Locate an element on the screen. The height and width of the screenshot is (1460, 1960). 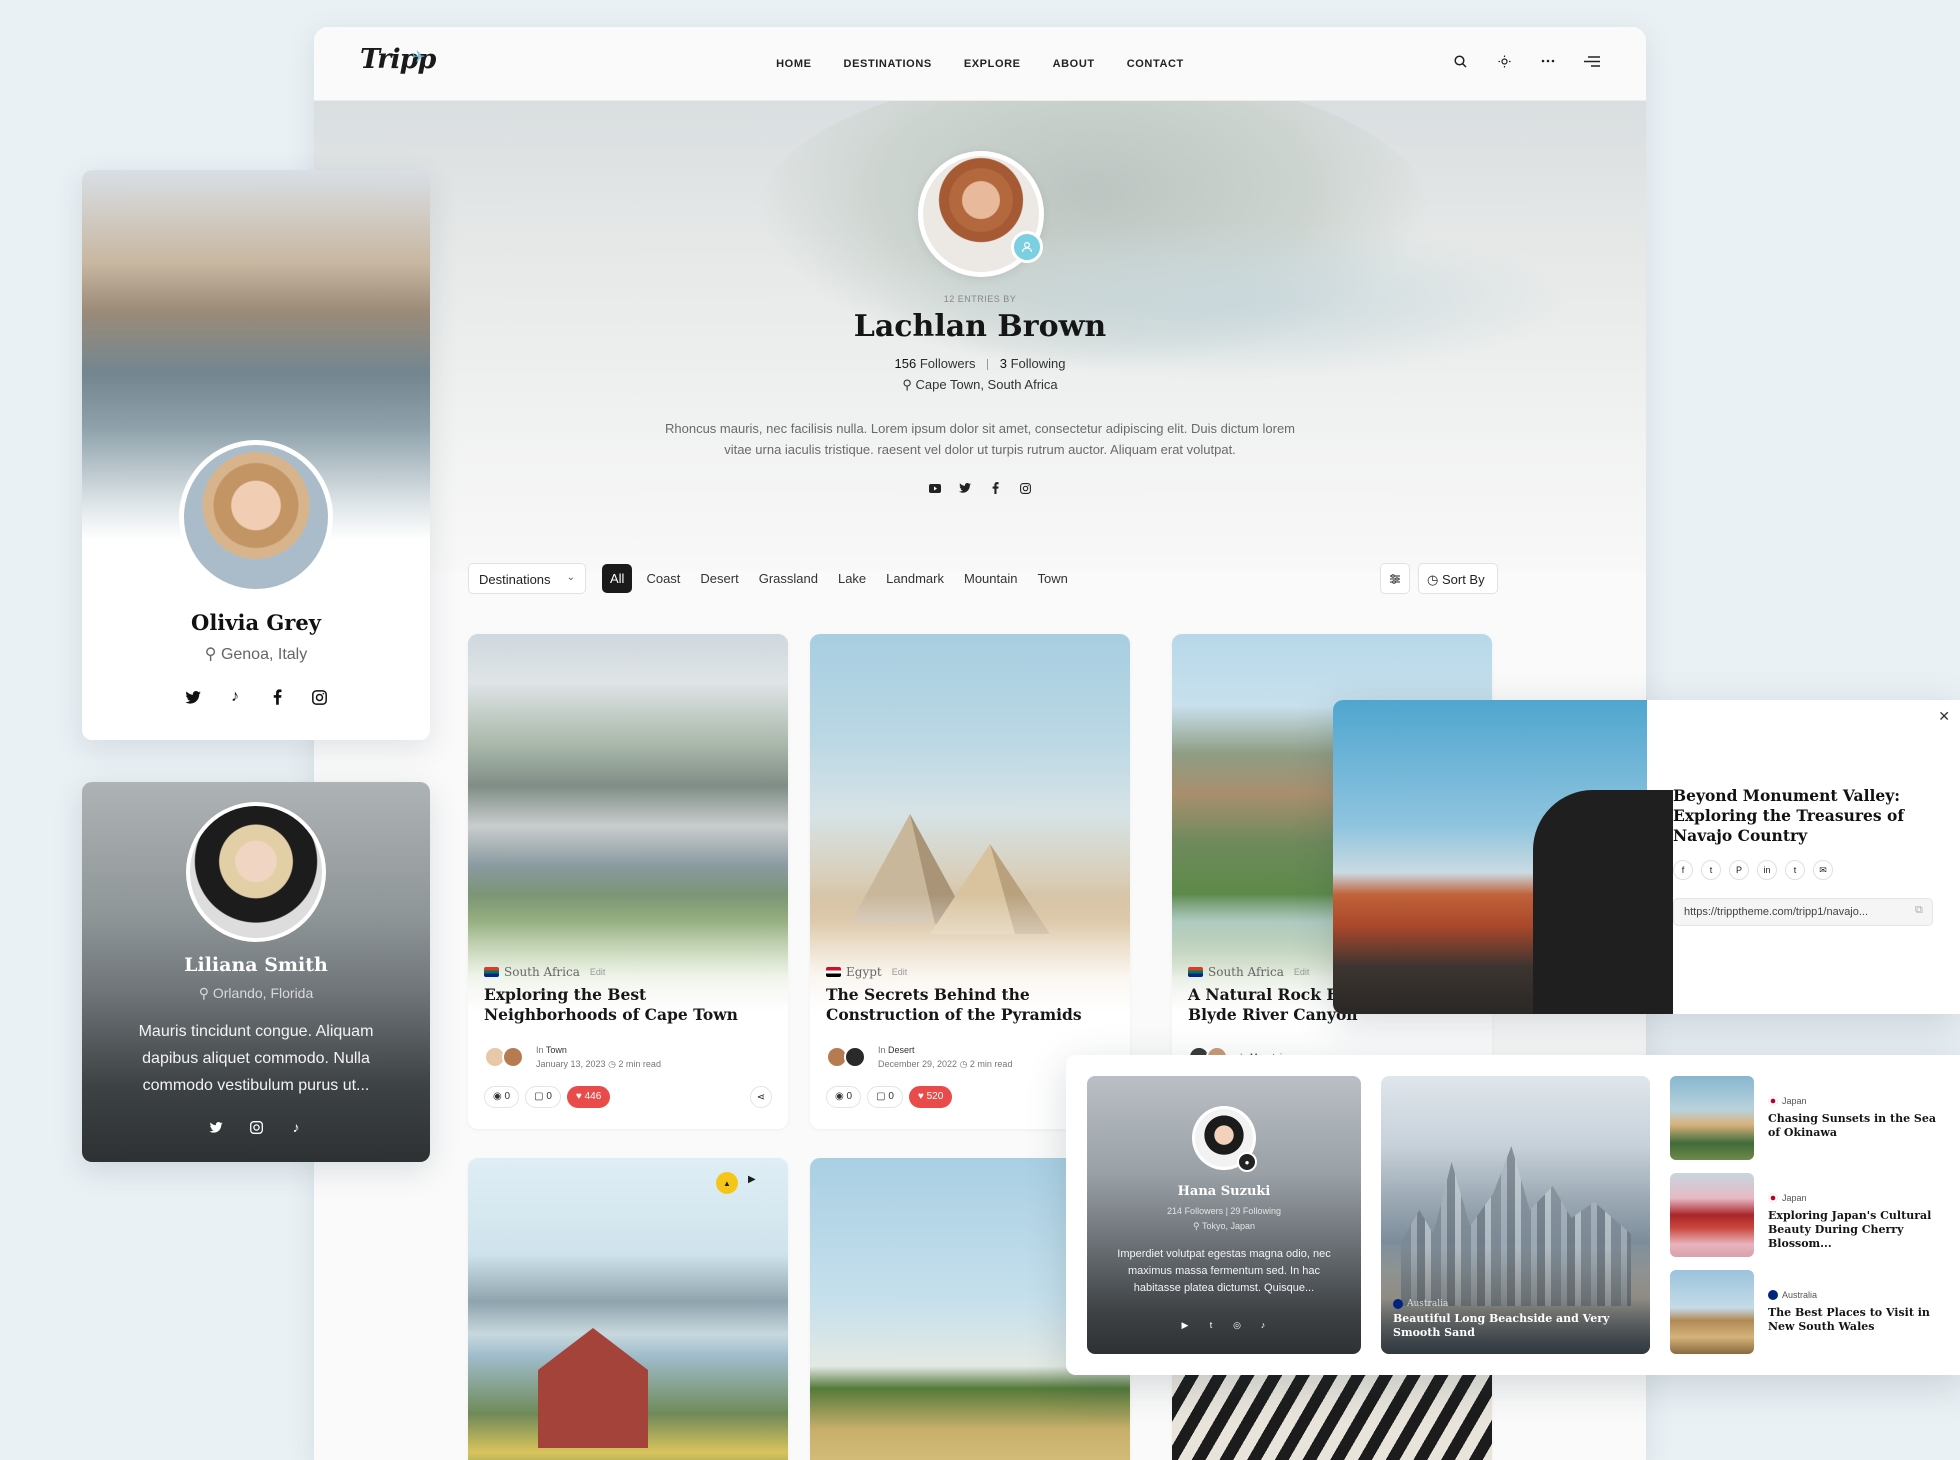
post-title: Chasing Sunsets in the Sea of Okinawa is located at coordinates (1858, 1126).